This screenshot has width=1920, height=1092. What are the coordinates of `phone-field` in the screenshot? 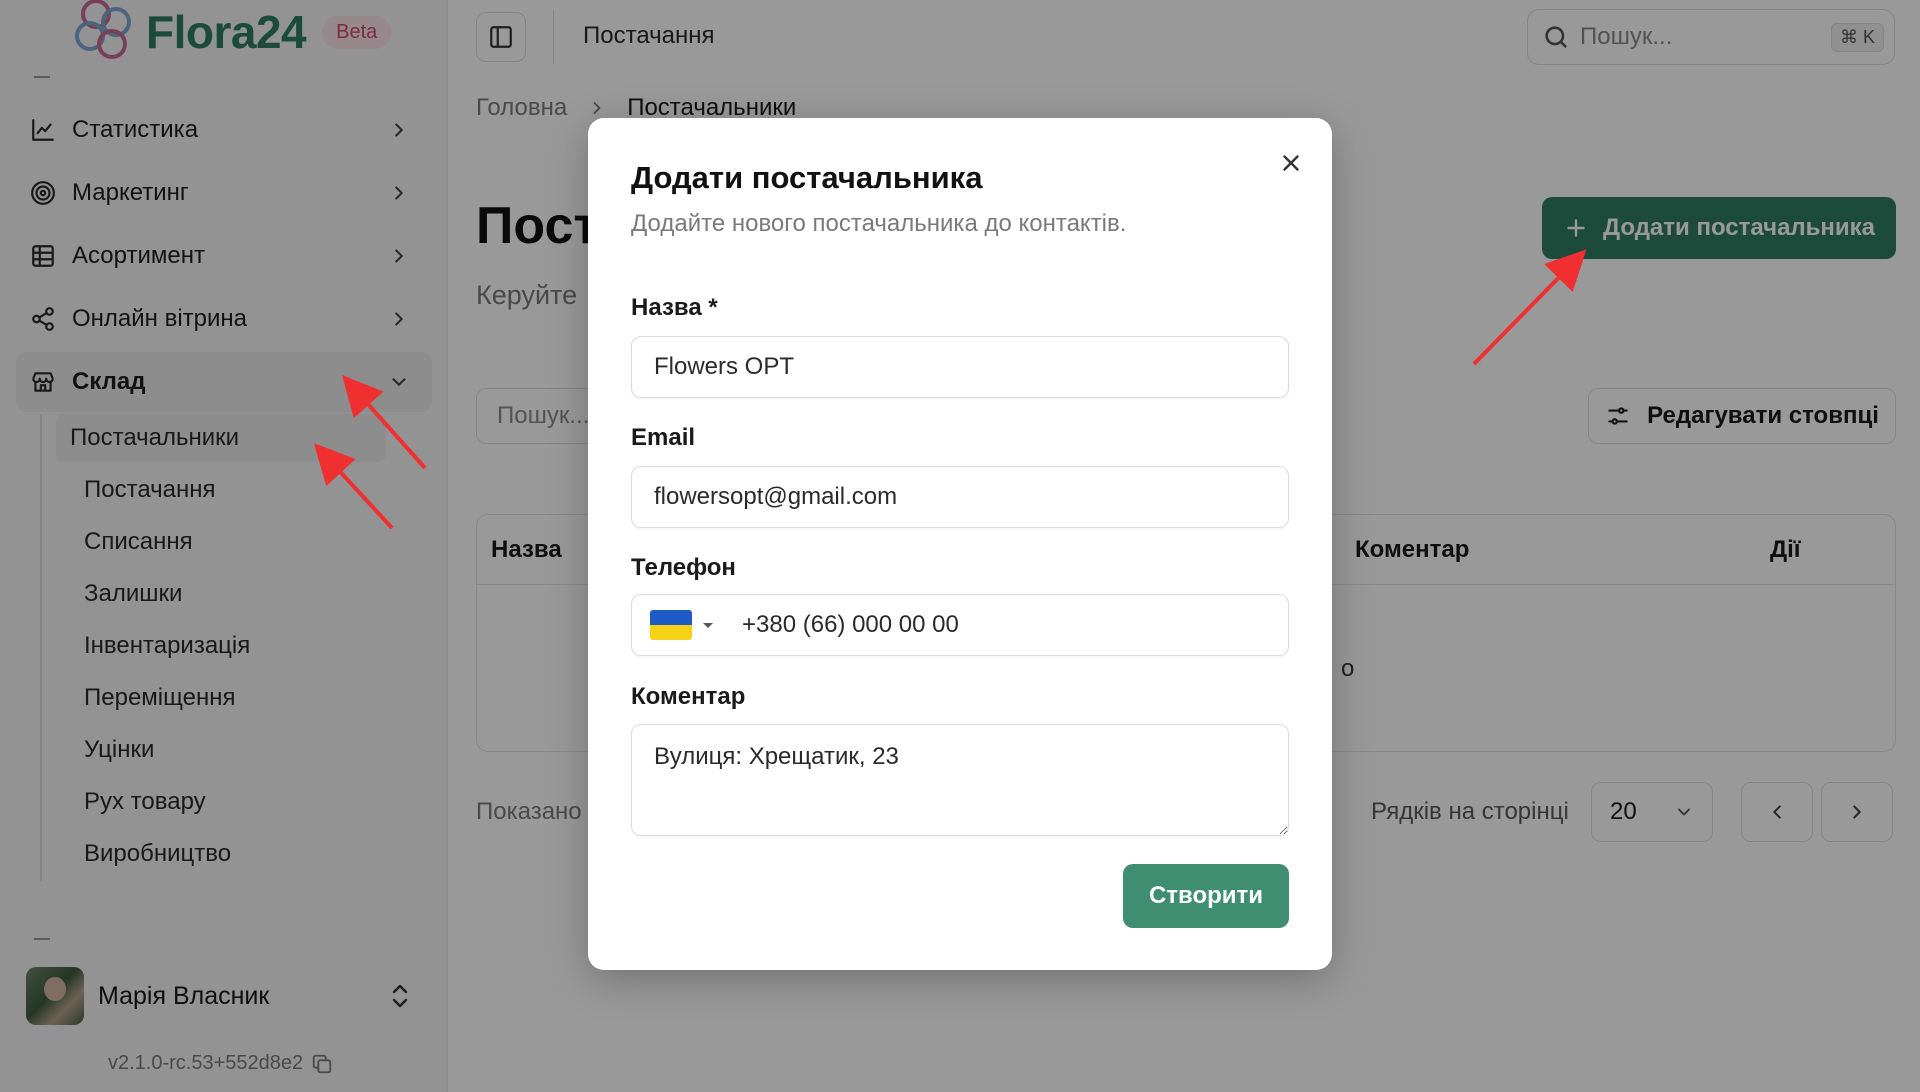 It's located at (960, 625).